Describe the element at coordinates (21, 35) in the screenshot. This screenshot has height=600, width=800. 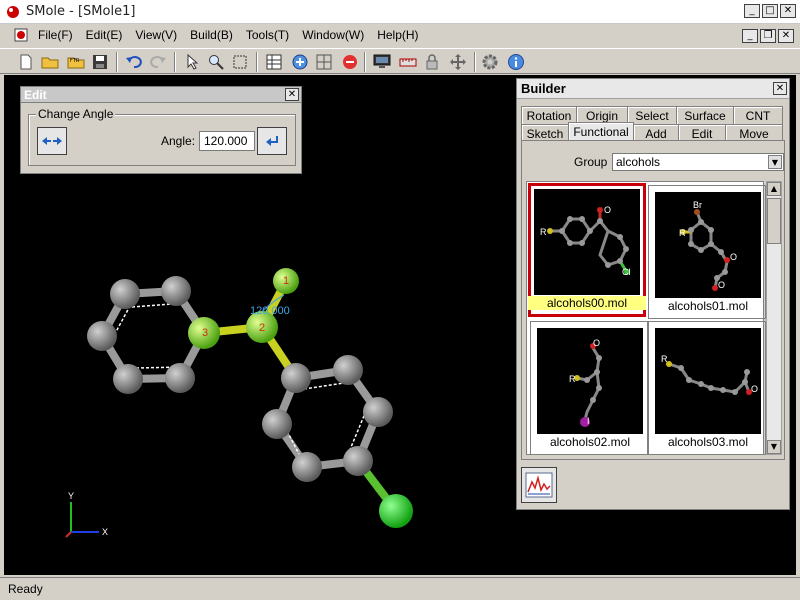
I see `document-icon` at that location.